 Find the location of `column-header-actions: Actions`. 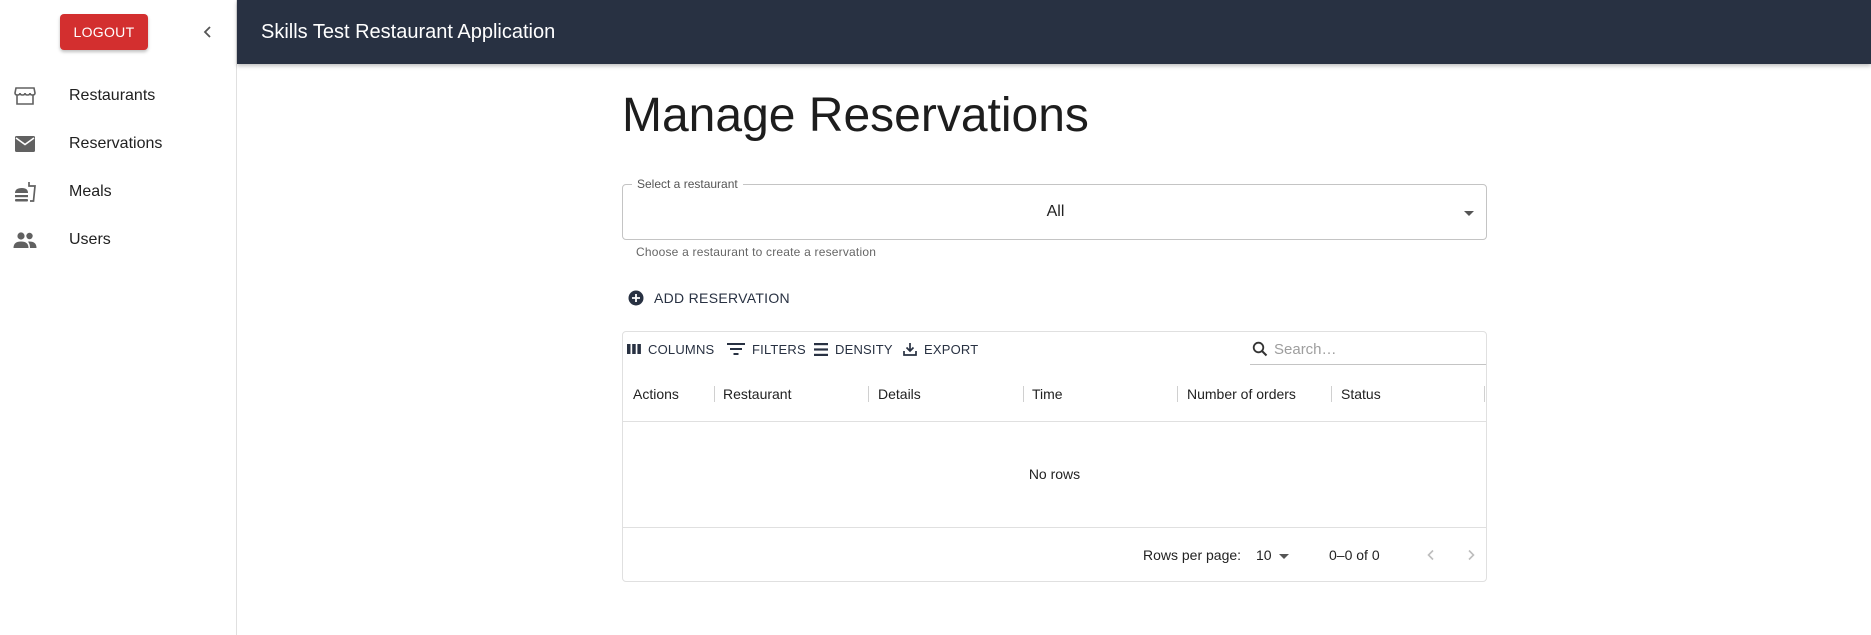

column-header-actions: Actions is located at coordinates (656, 394).